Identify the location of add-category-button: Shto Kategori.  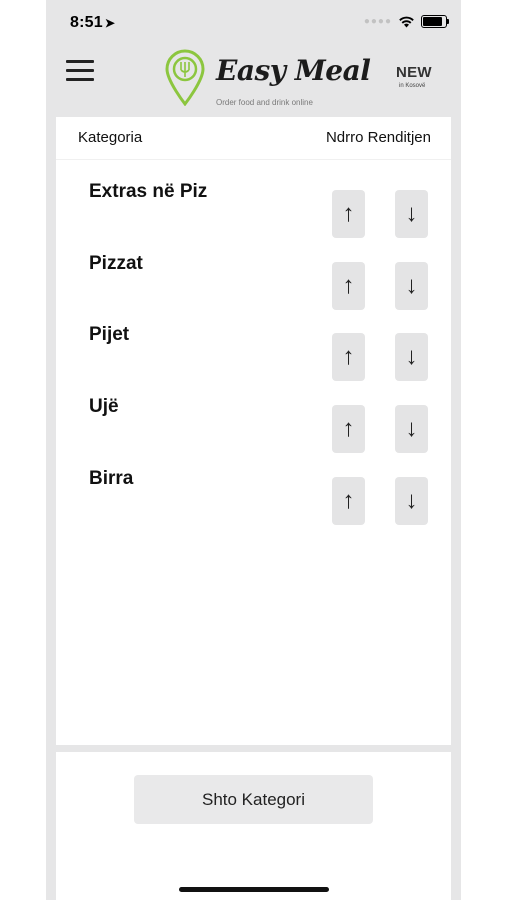
(253, 799).